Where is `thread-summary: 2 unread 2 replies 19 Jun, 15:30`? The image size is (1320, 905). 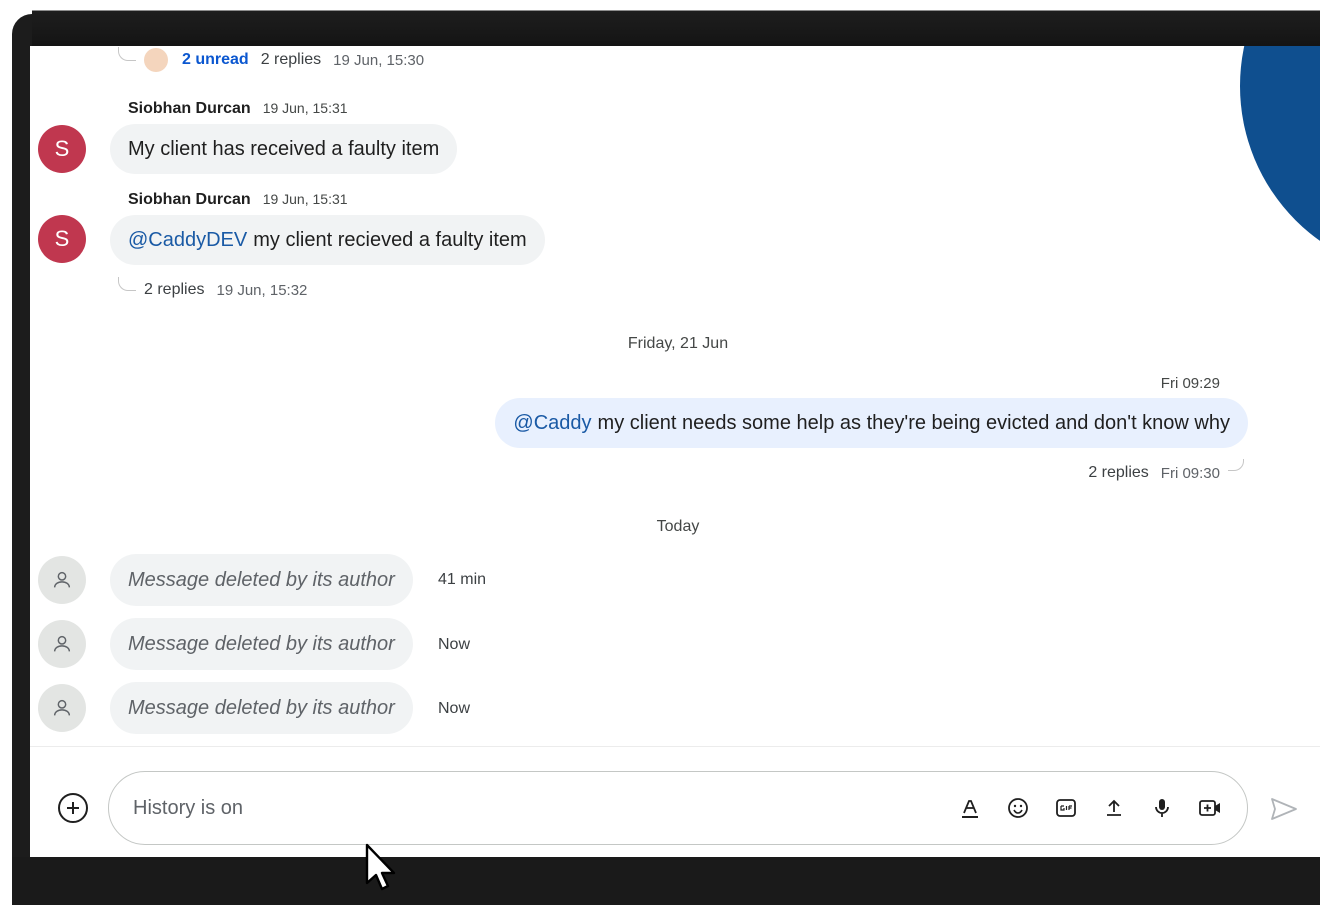
thread-summary: 2 unread 2 replies 19 Jun, 15:30 is located at coordinates (271, 59).